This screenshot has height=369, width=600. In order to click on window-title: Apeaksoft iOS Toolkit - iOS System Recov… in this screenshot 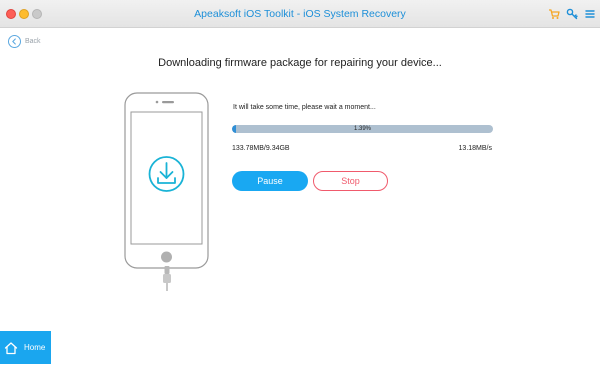, I will do `click(300, 14)`.